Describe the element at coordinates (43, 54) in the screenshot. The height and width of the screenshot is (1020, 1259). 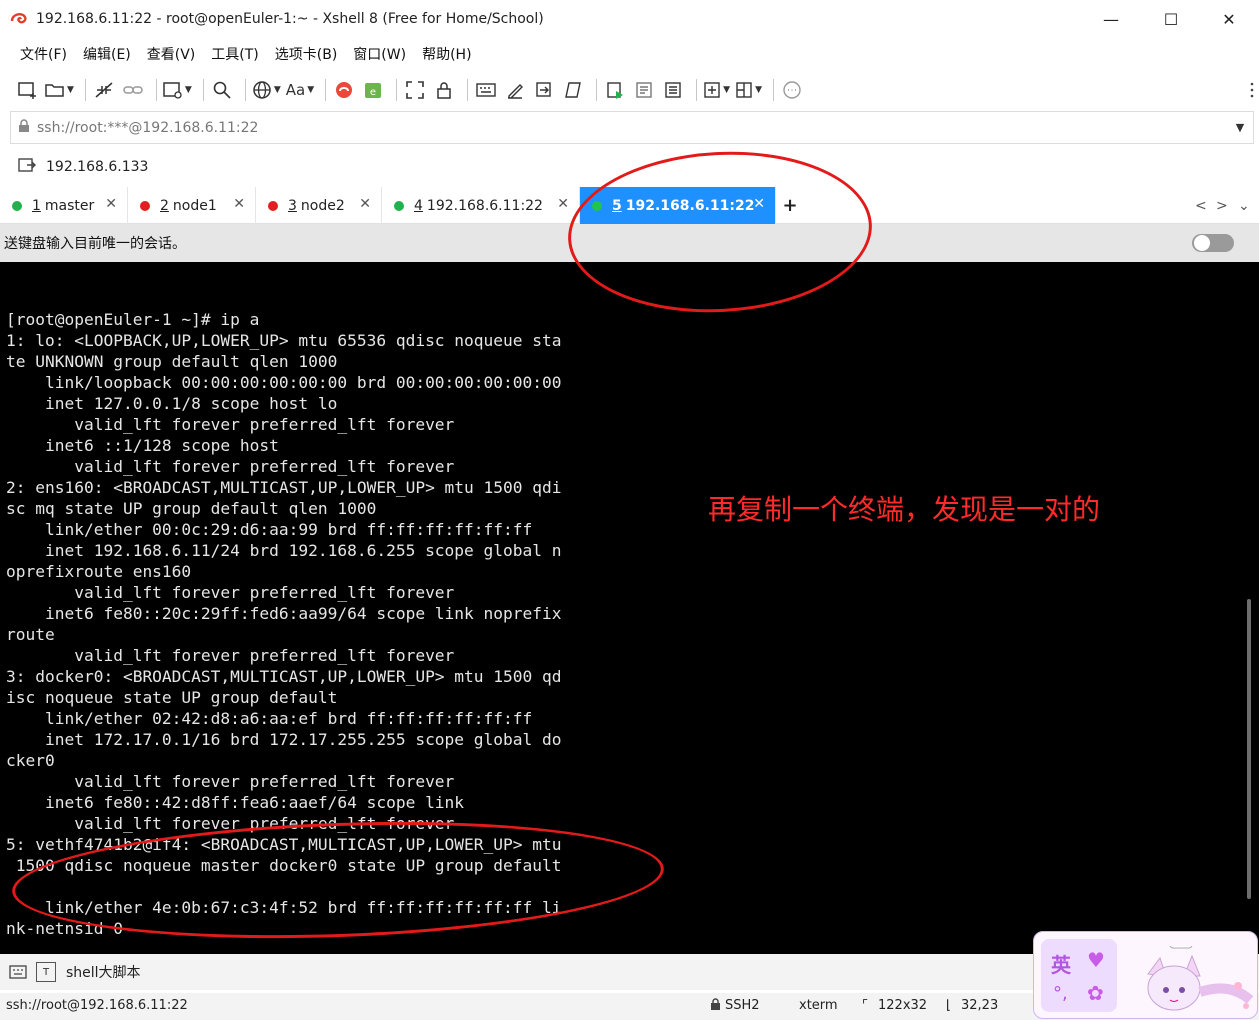
I see `menu-file: 文件(F)` at that location.